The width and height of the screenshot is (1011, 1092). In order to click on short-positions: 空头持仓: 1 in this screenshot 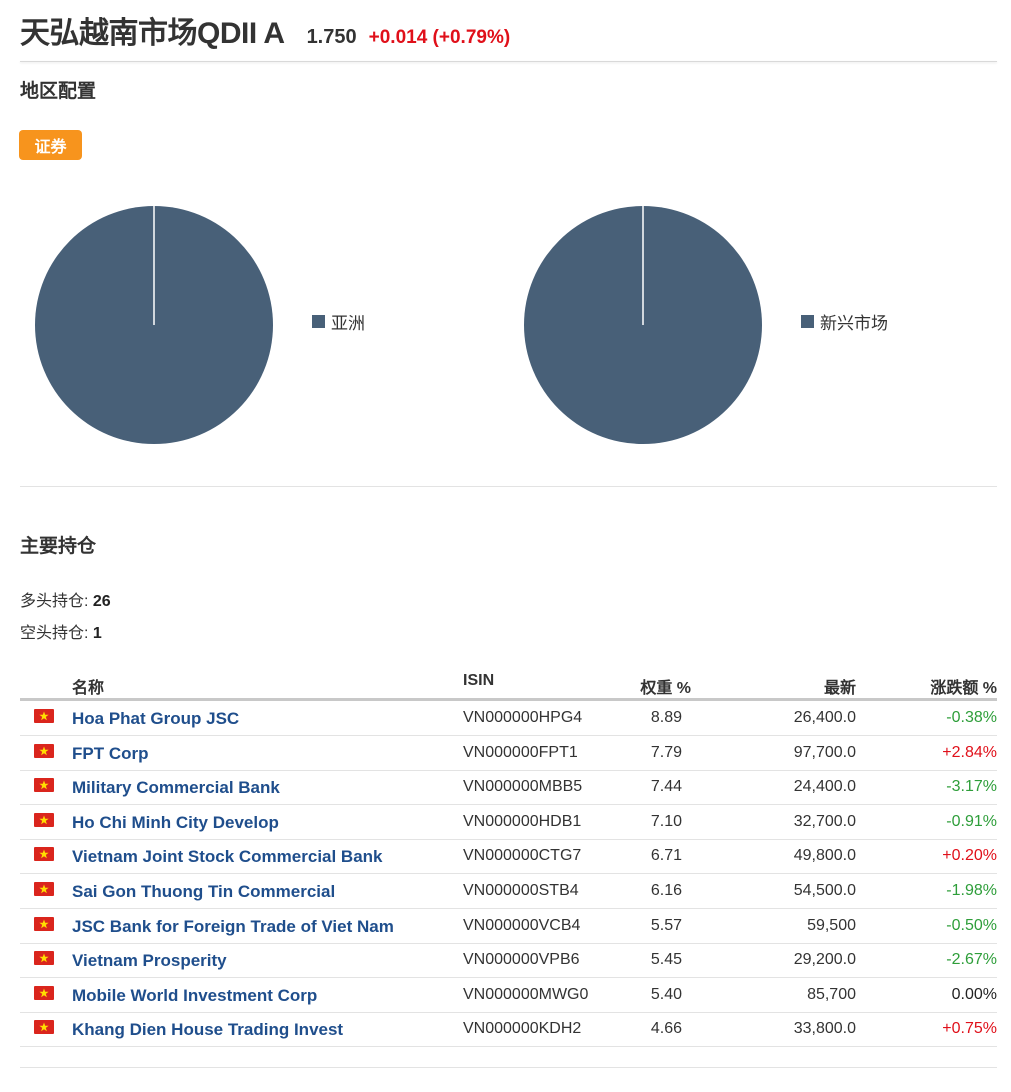, I will do `click(61, 631)`.